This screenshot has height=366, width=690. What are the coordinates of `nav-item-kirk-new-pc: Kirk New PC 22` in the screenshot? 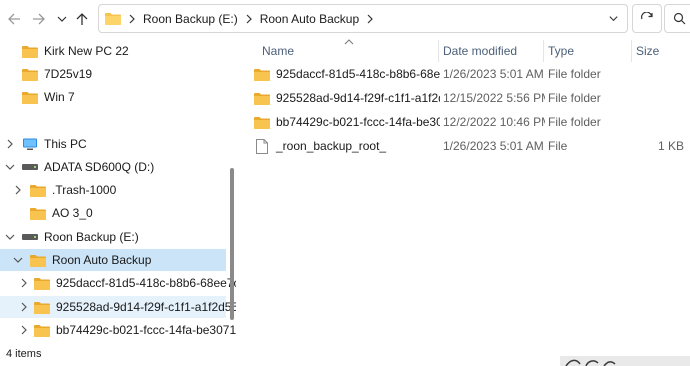 It's located at (113, 51).